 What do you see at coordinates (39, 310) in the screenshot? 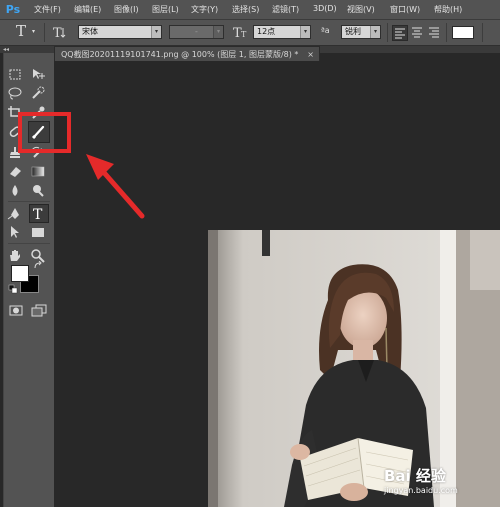
I see `screen-mode-icon` at bounding box center [39, 310].